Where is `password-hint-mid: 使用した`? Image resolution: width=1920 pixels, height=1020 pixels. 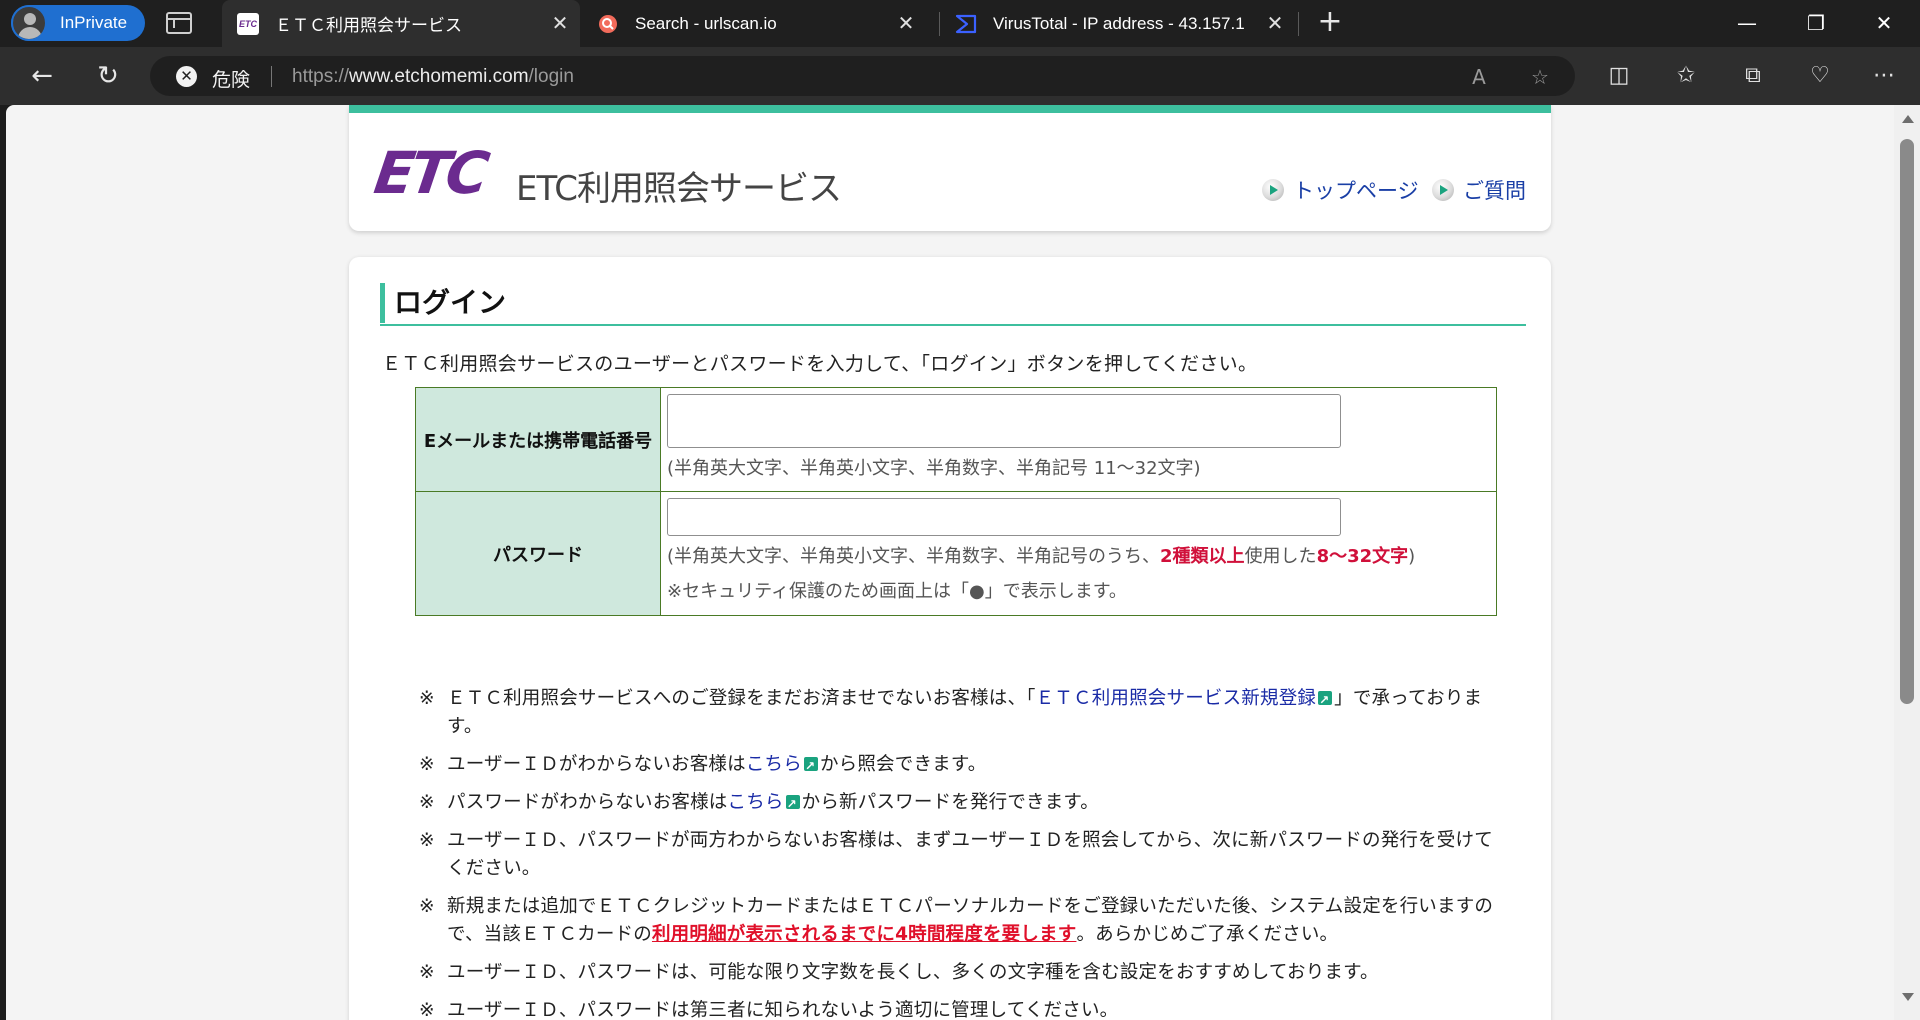
password-hint-mid: 使用した is located at coordinates (1280, 556).